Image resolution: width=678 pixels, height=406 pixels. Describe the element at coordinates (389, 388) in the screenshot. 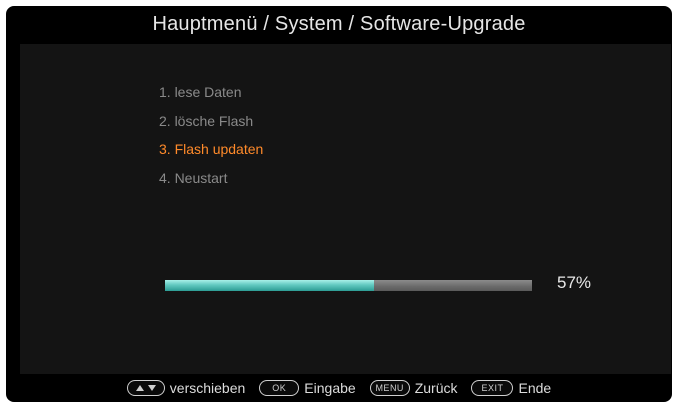

I see `menu-key: MENU` at that location.